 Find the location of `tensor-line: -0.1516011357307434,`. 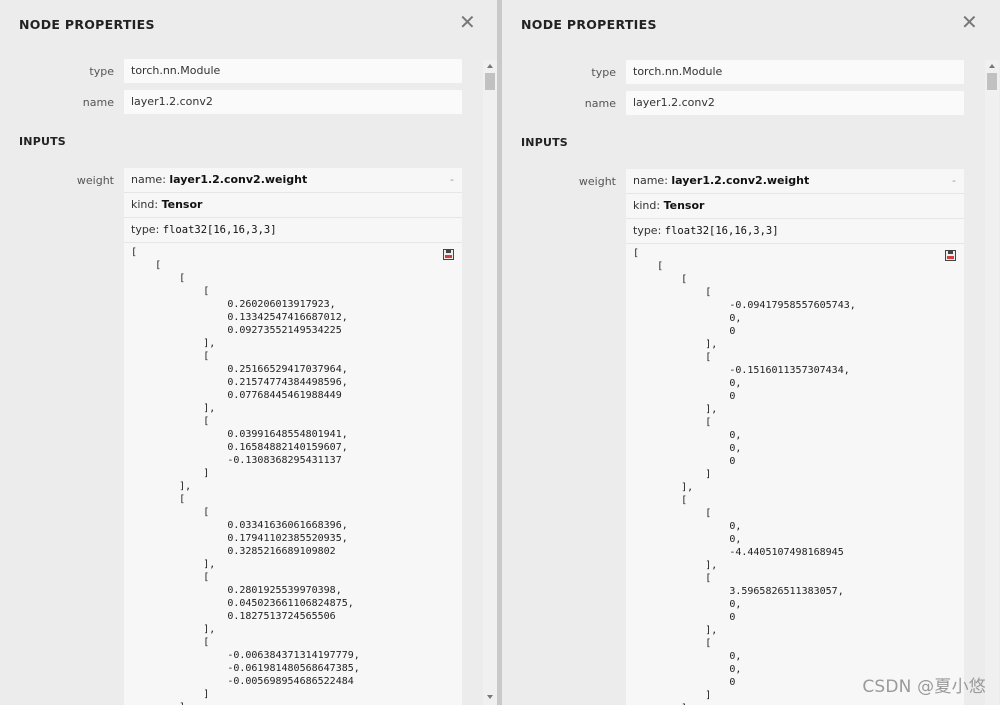

tensor-line: -0.1516011357307434, is located at coordinates (741, 370).